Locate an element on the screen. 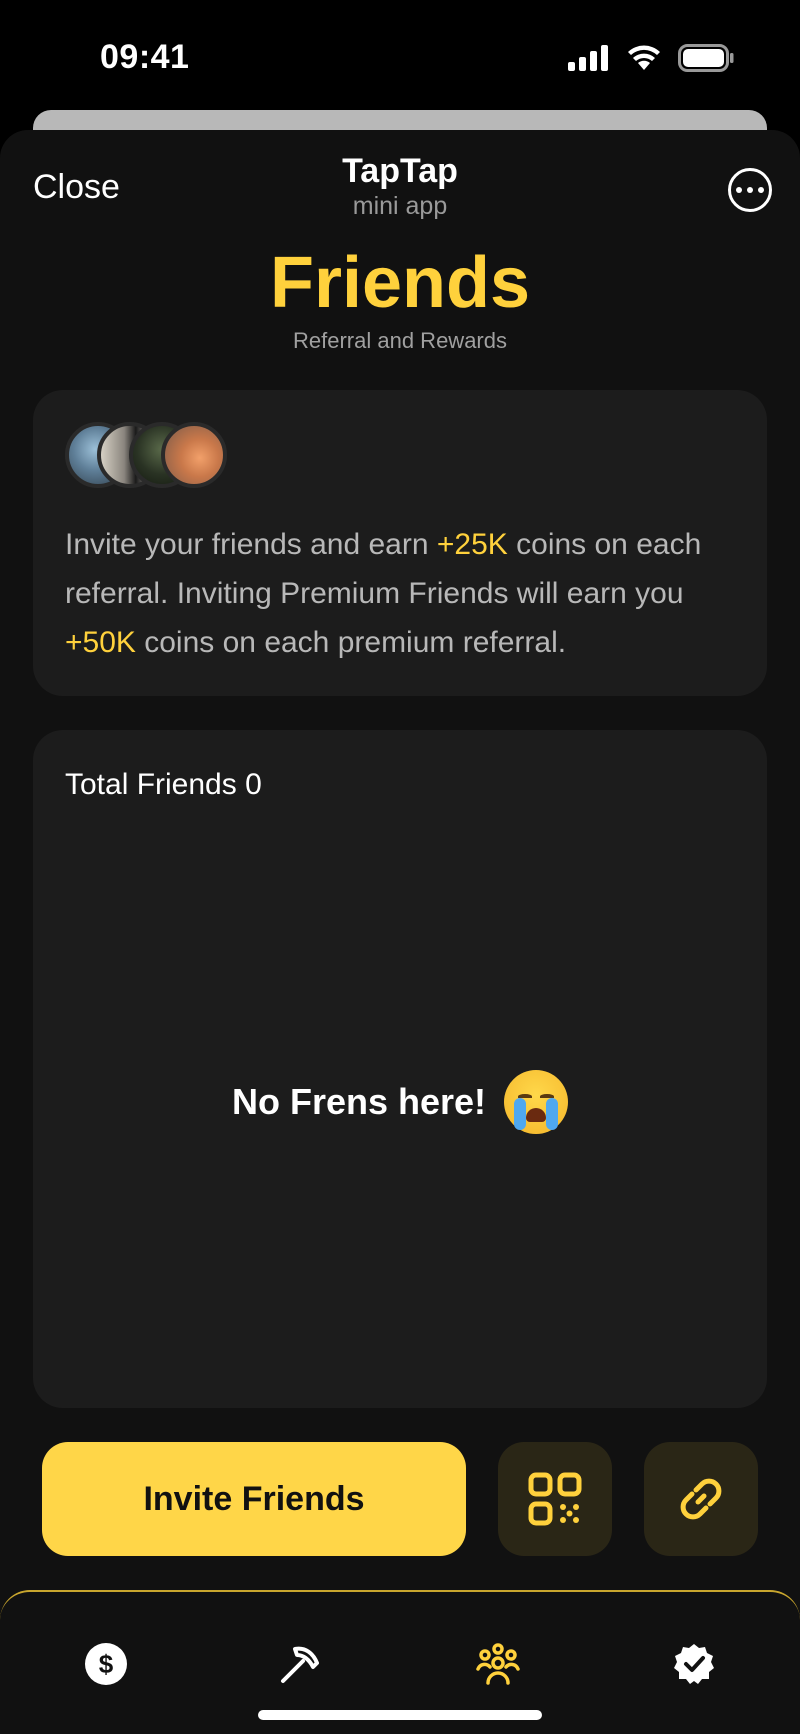 This screenshot has height=1734, width=800. empty-state: No Frens here! is located at coordinates (400, 1102).